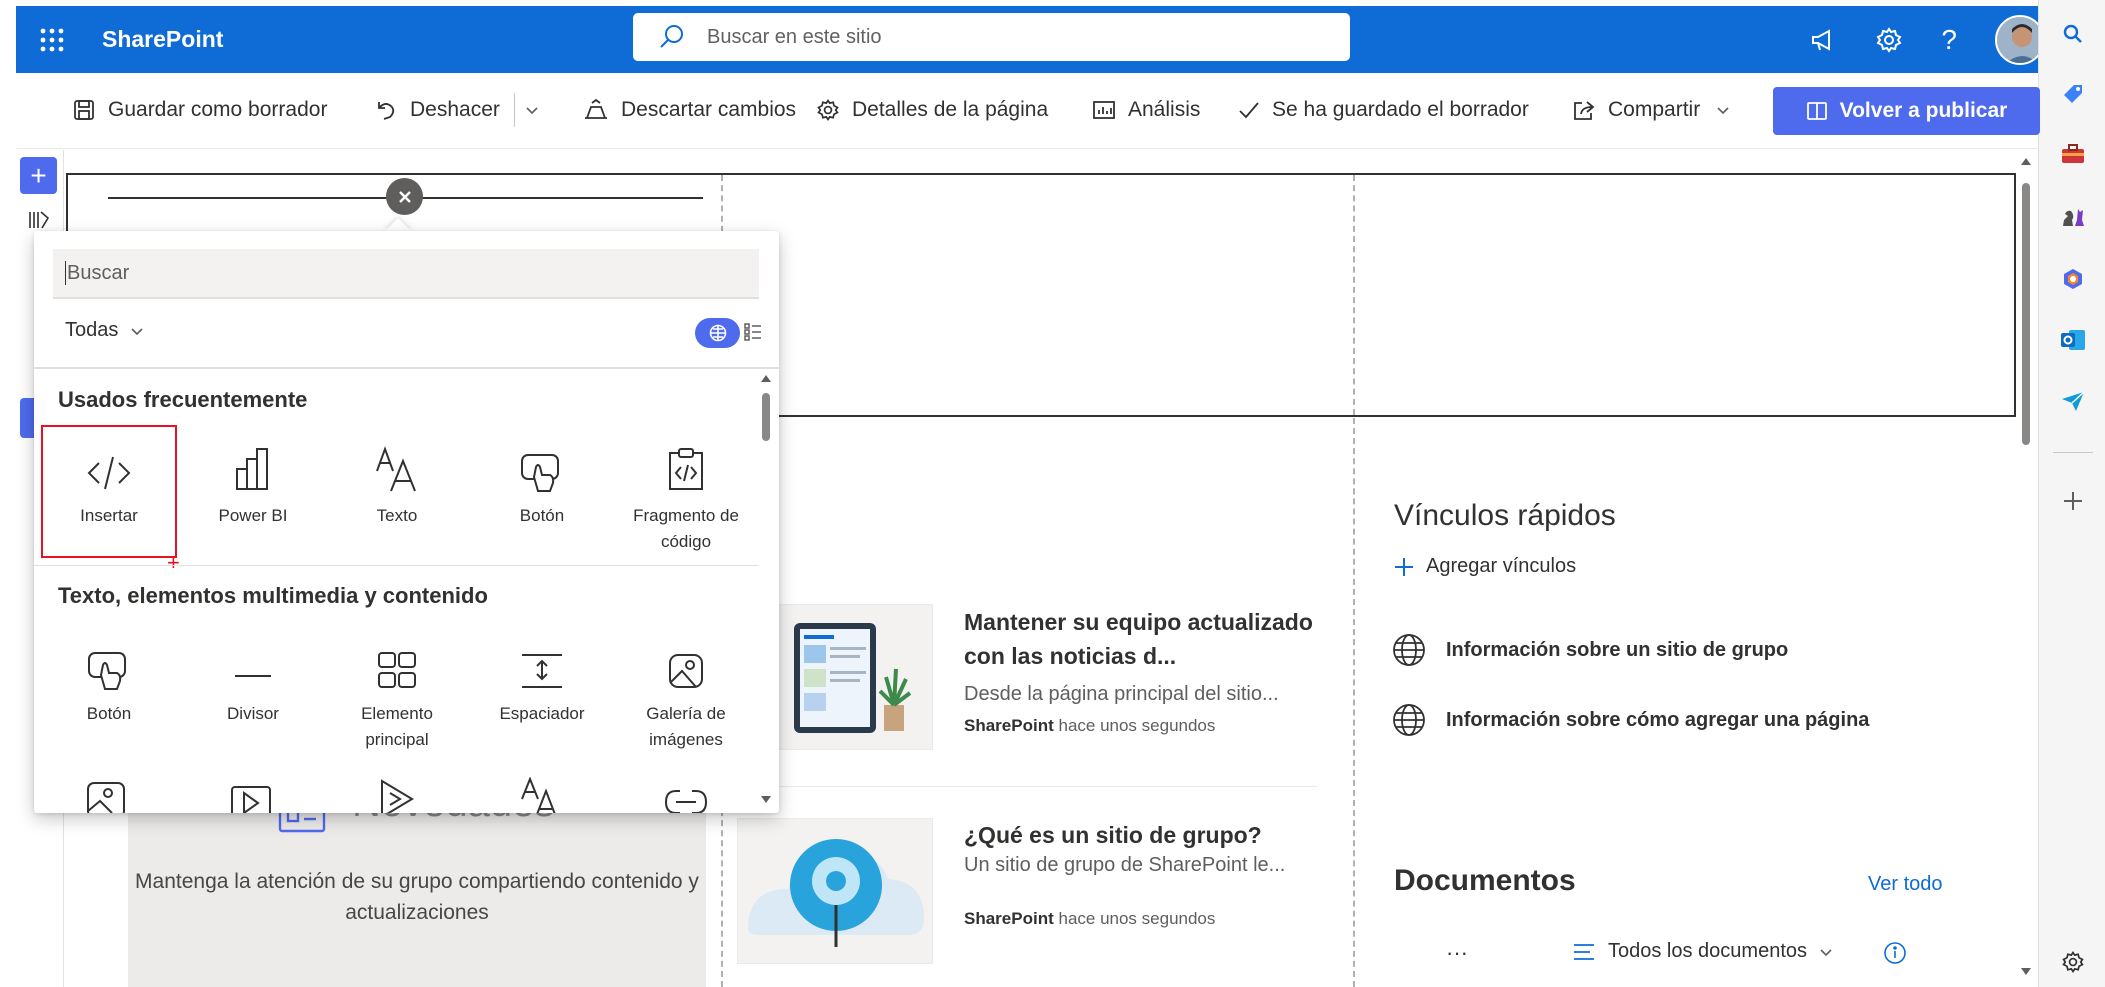 The width and height of the screenshot is (2105, 987). Describe the element at coordinates (686, 462) in the screenshot. I see `code-snippet-icon` at that location.